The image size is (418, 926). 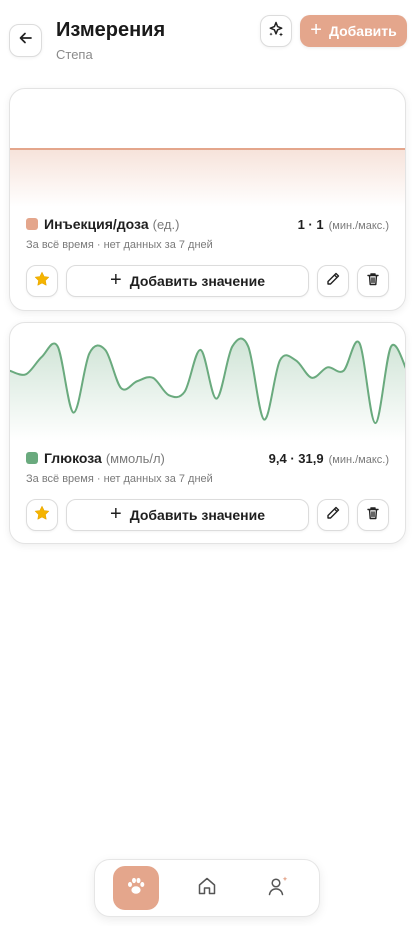 I want to click on add-button: + Добавить, so click(x=353, y=31).